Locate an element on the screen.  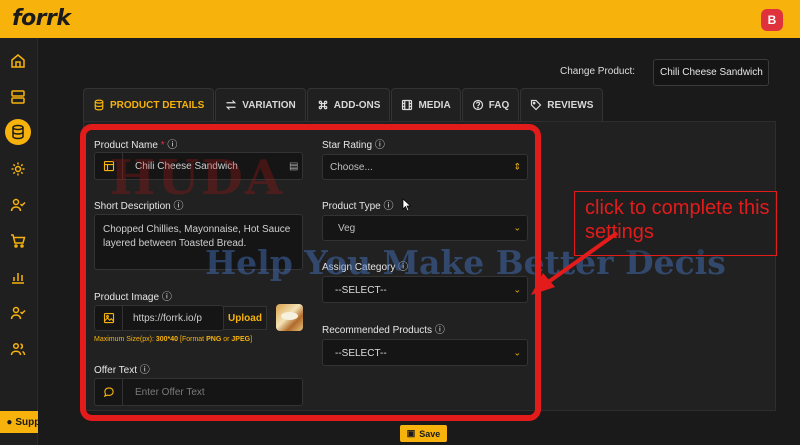
product-name-field: Chili Cheese Sandwich ▤ is located at coordinates (198, 166).